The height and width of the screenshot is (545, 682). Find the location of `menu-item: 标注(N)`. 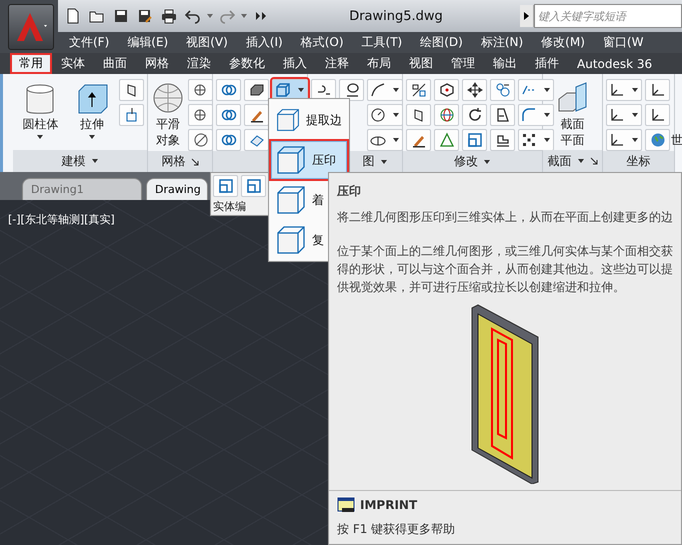

menu-item: 标注(N) is located at coordinates (502, 42).